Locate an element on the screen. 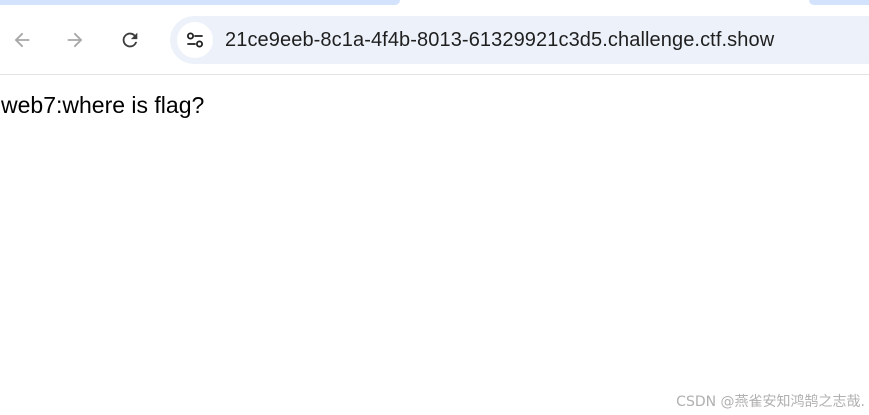  site-info-button is located at coordinates (195, 40).